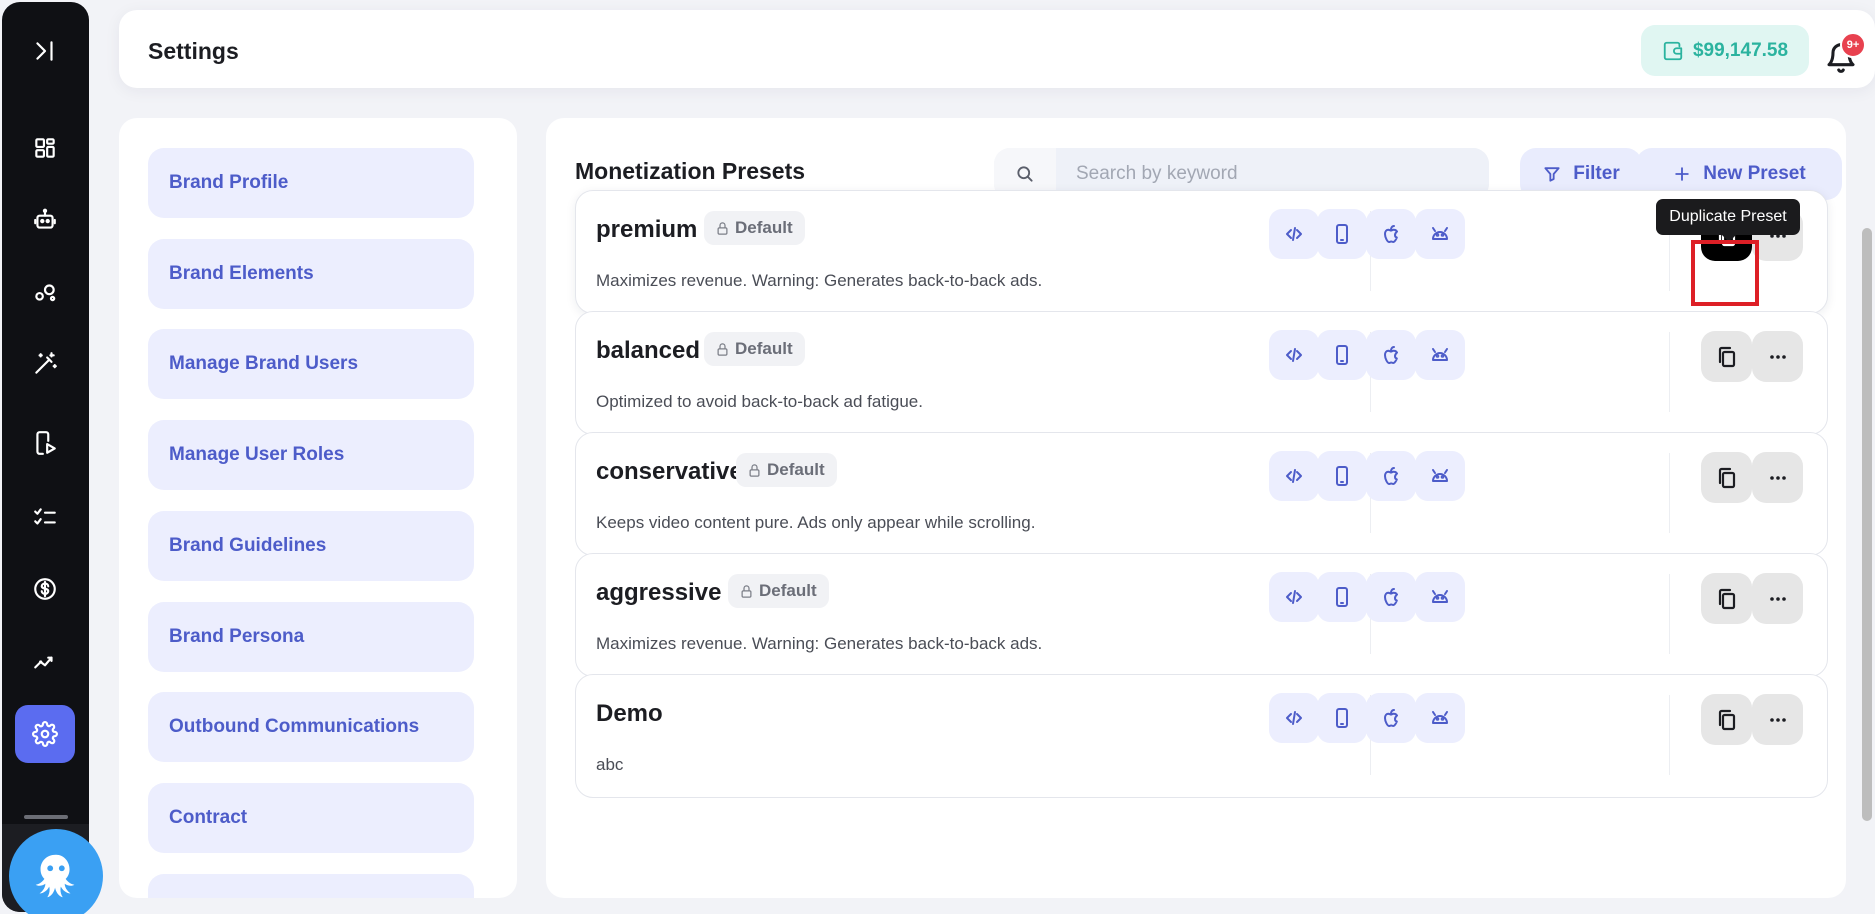  Describe the element at coordinates (311, 364) in the screenshot. I see `menu-item-manage-brand-users: Manage Brand Users` at that location.